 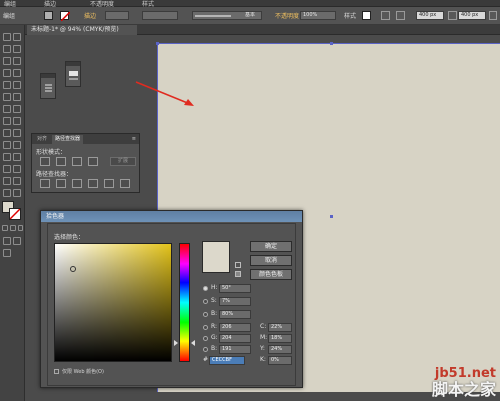 I want to click on minus-back-icon, so click(x=125, y=183).